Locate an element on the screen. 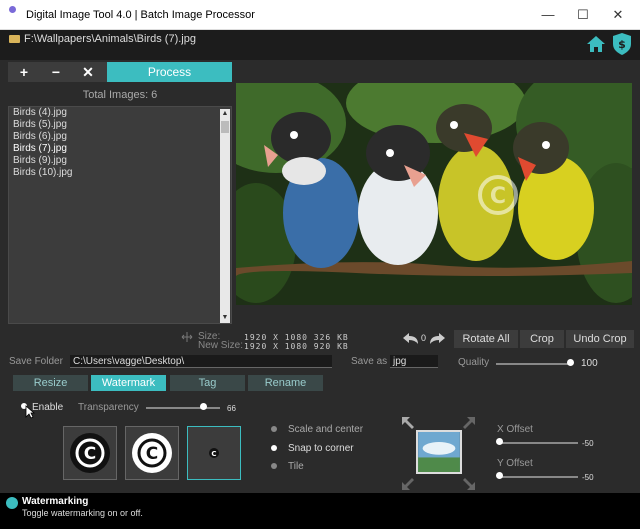 The image size is (640, 529). new-size-label: New Size: is located at coordinates (221, 345).